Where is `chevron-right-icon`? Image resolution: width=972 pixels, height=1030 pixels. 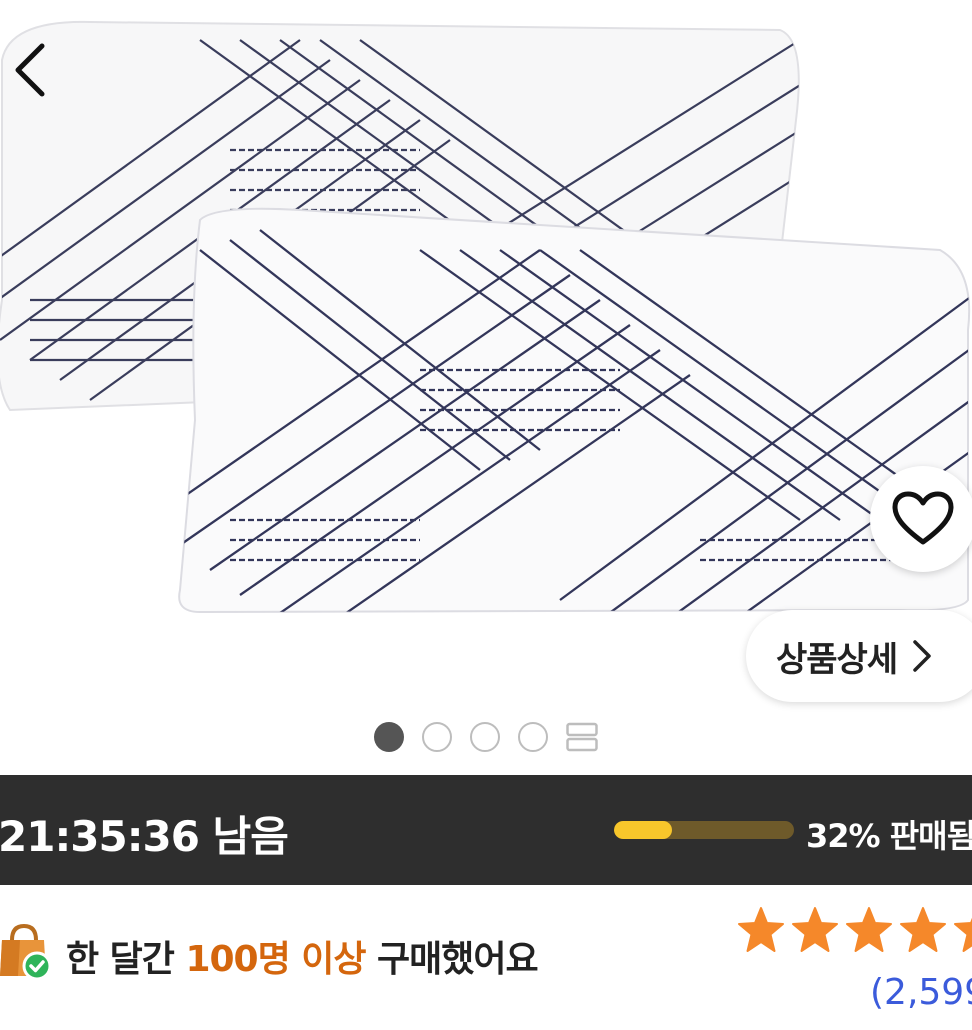 chevron-right-icon is located at coordinates (922, 656).